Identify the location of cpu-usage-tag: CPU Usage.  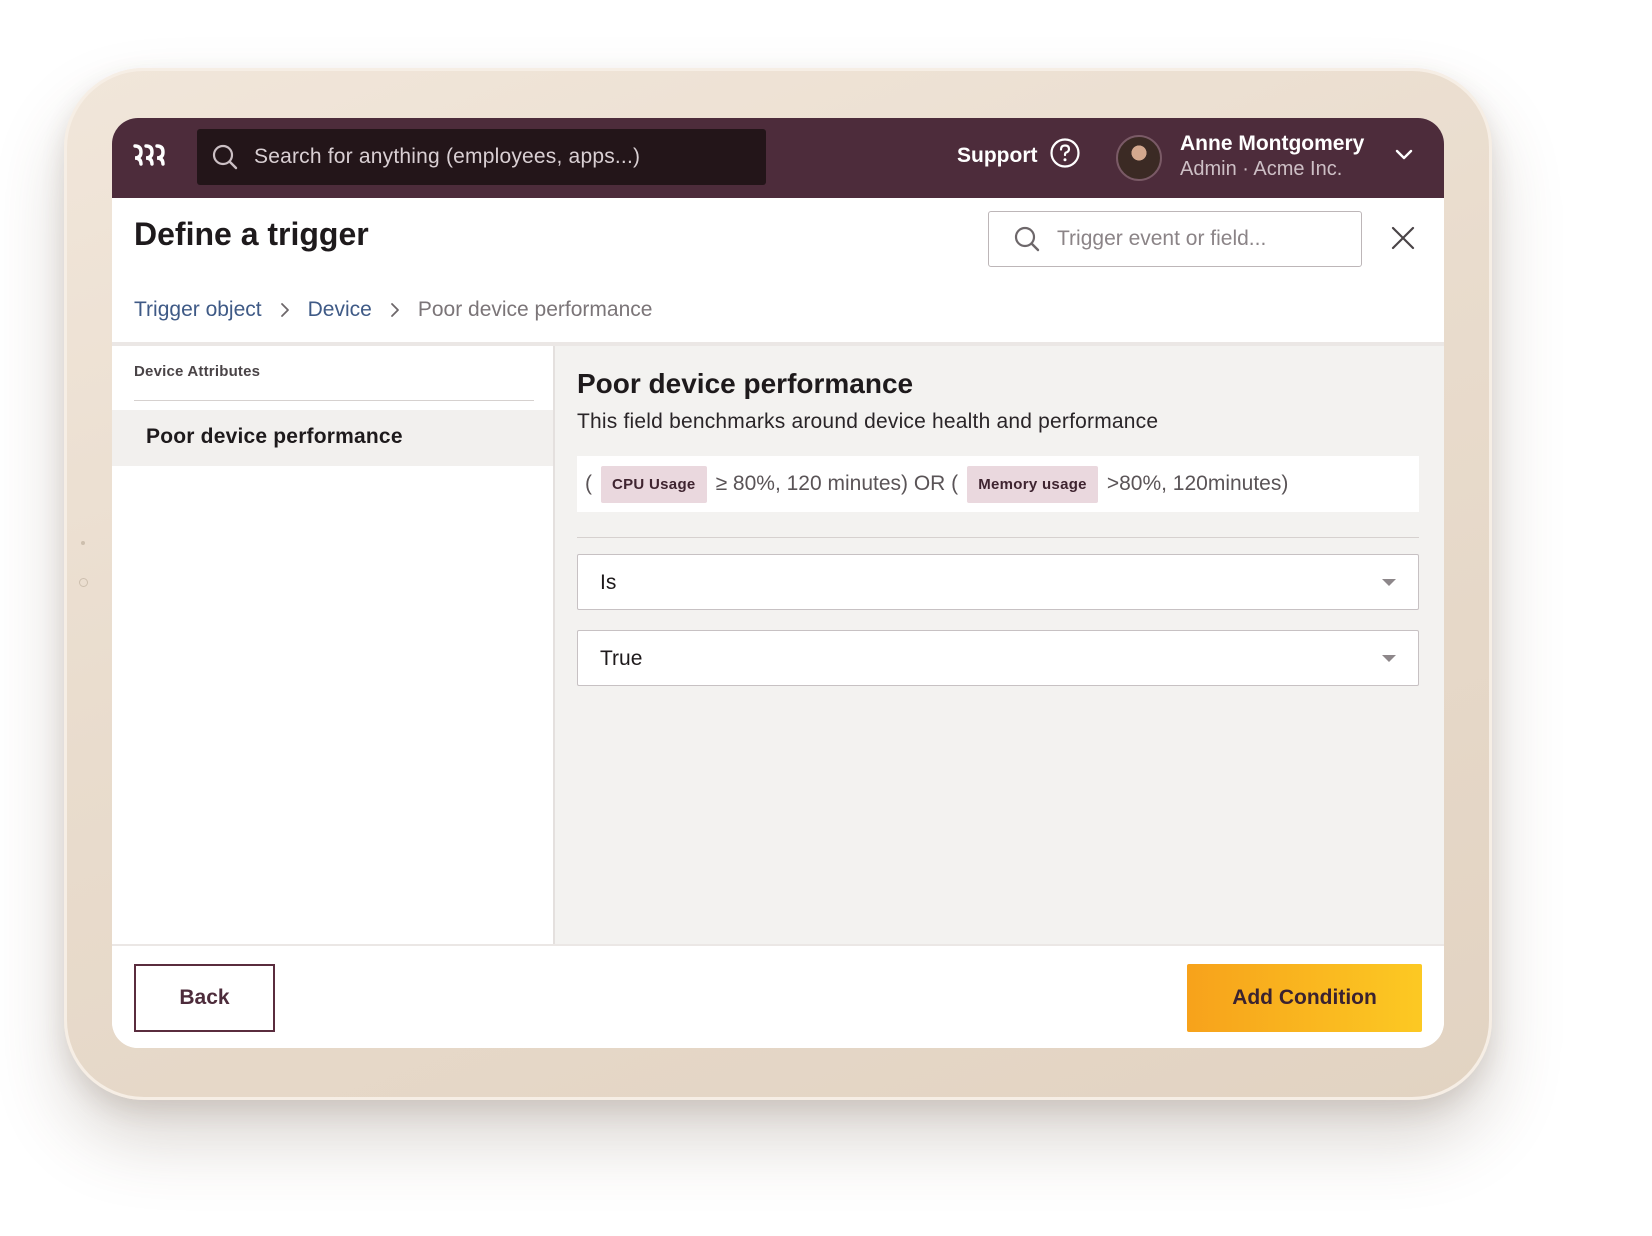
(654, 484).